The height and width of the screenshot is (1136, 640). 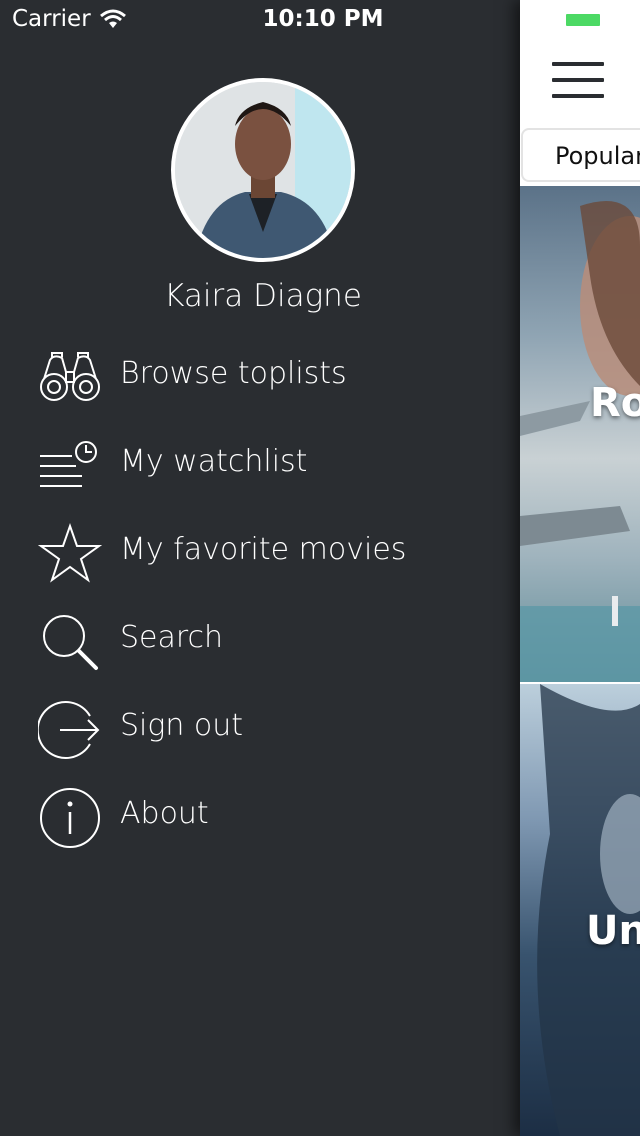 I want to click on menu-item-sign-out: Sign out, so click(x=260, y=730).